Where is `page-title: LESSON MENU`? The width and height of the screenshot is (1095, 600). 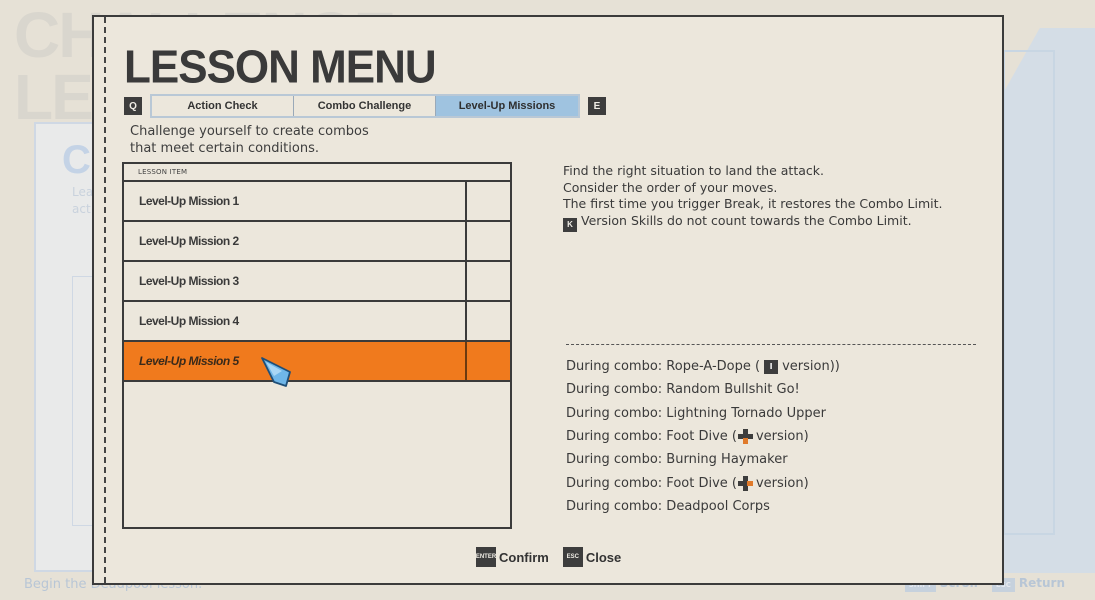
page-title: LESSON MENU is located at coordinates (280, 67).